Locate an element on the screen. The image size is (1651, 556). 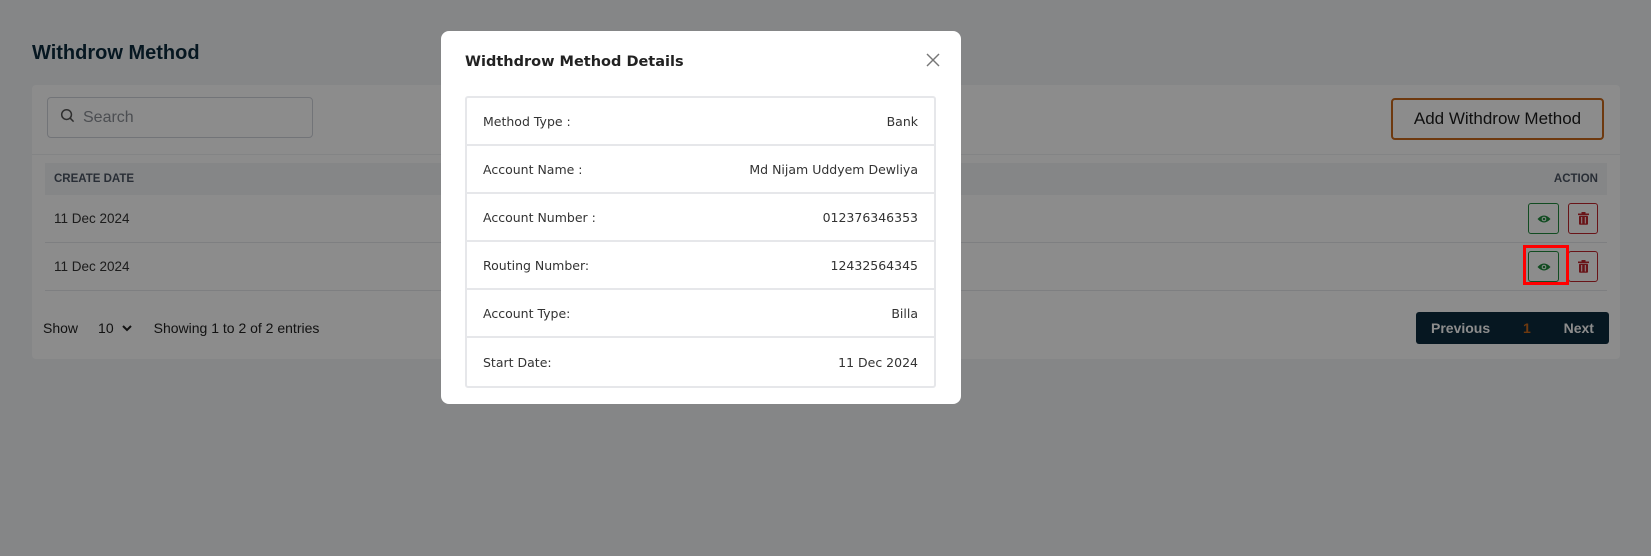
detail-value: Bank is located at coordinates (902, 121).